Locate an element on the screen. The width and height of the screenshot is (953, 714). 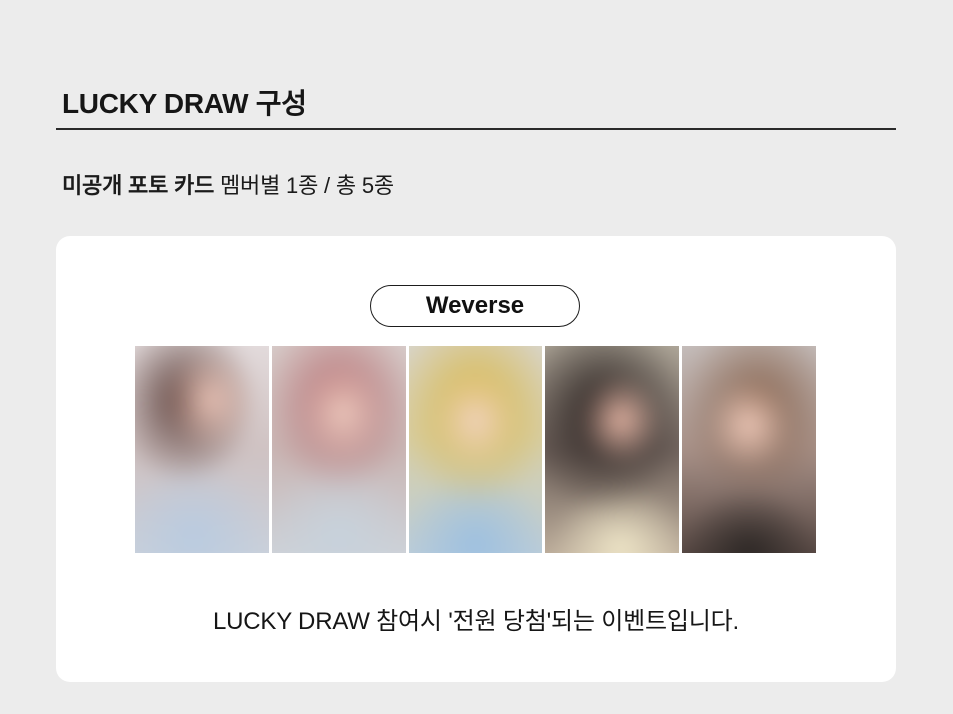
event-caption: LUCKY DRAW 참여시 '전원 당첨'되는 이벤트입니다. is located at coordinates (476, 621).